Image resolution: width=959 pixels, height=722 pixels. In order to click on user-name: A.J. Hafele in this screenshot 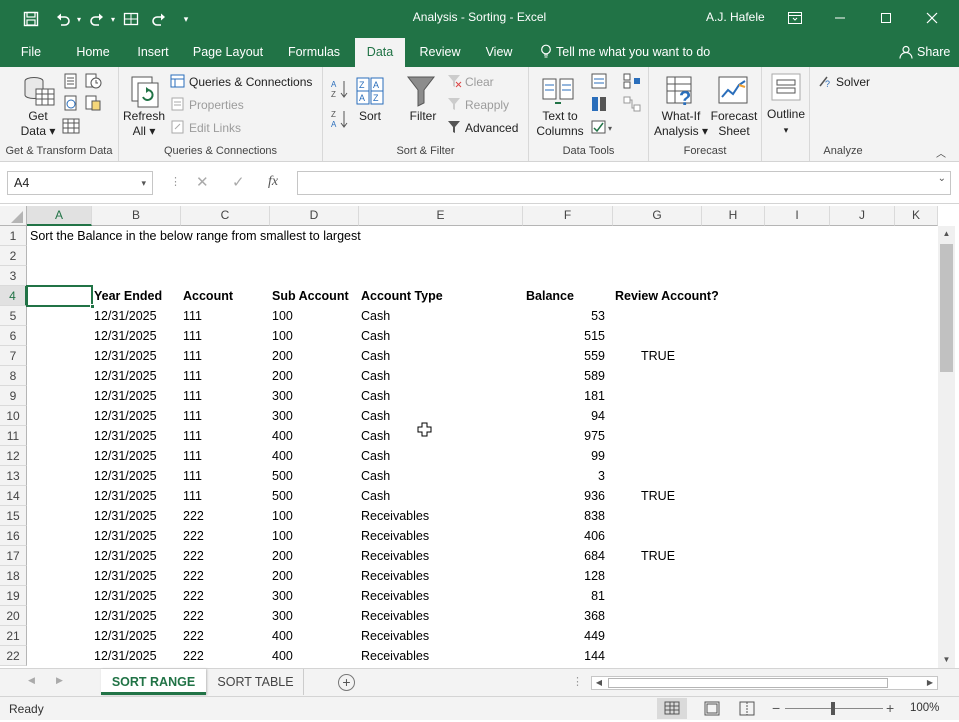, I will do `click(735, 17)`.